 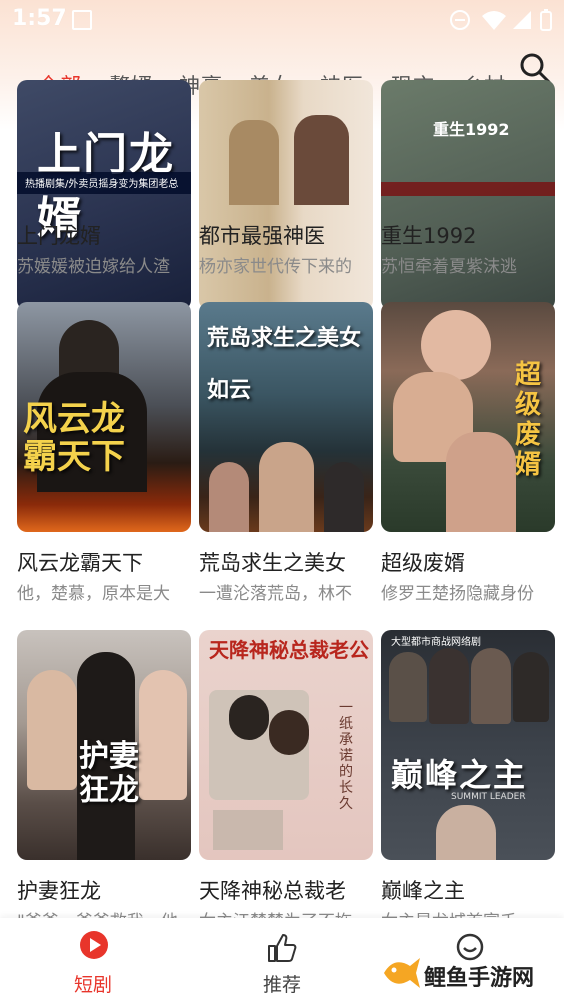 I want to click on notification-icon, so click(x=82, y=20).